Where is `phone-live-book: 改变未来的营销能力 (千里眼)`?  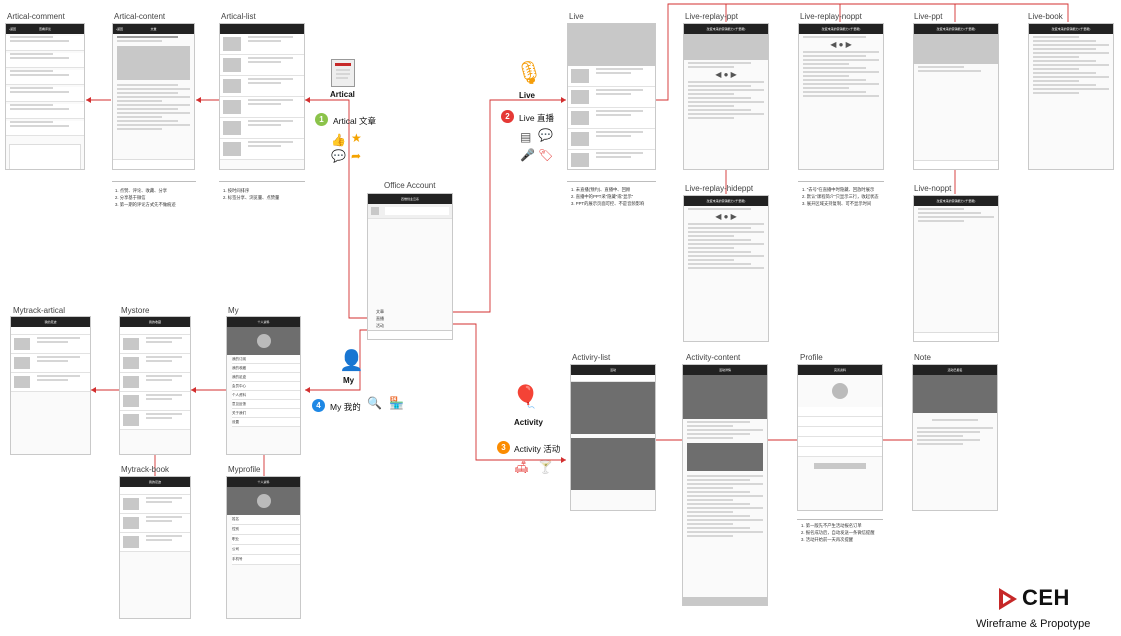 phone-live-book: 改变未来的营销能力 (千里眼) is located at coordinates (1071, 96).